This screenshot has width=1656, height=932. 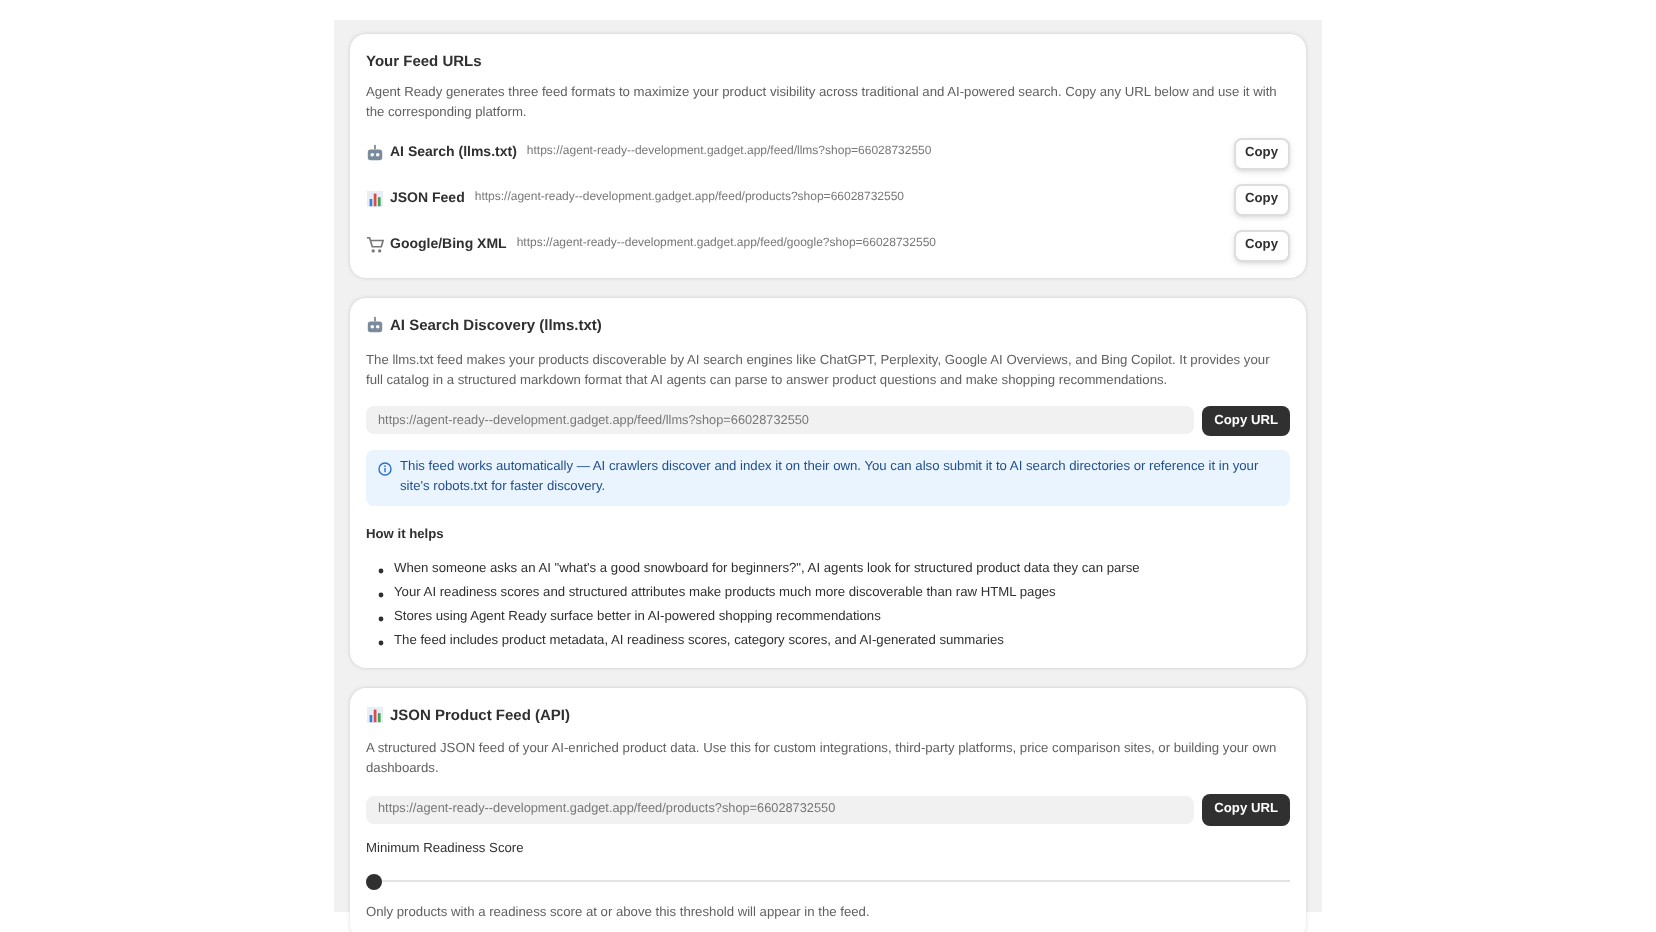 What do you see at coordinates (385, 468) in the screenshot?
I see `info-icon` at bounding box center [385, 468].